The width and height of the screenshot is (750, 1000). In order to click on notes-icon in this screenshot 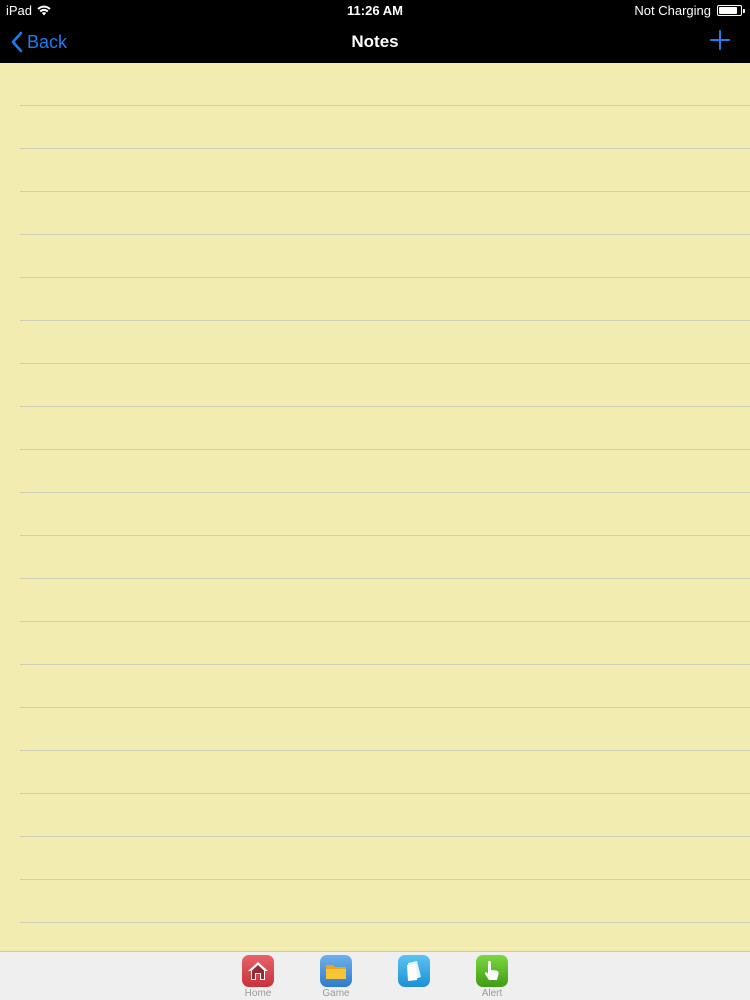, I will do `click(414, 971)`.